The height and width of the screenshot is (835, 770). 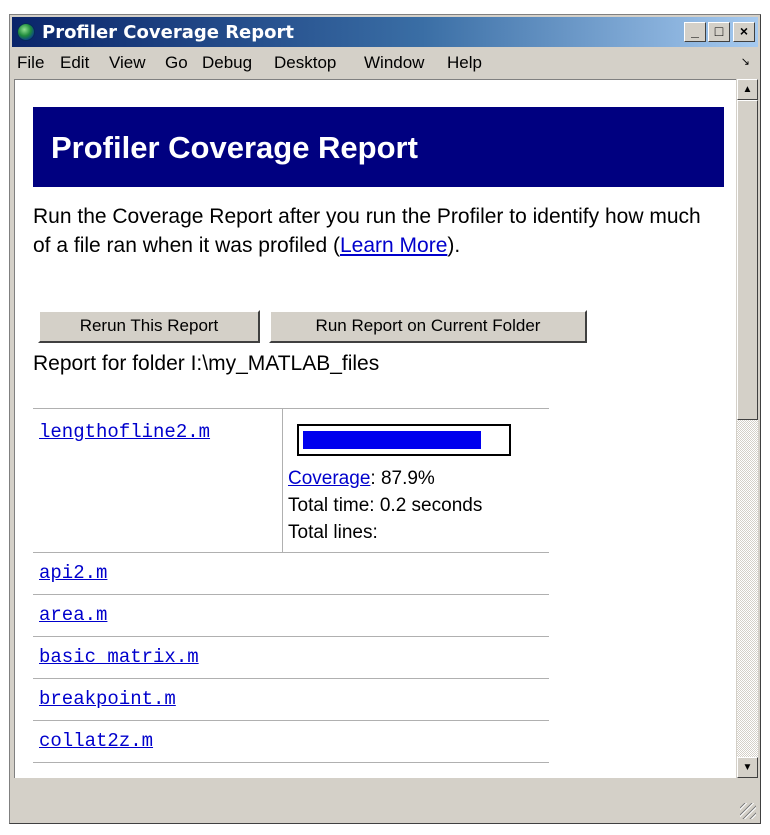 What do you see at coordinates (149, 326) in the screenshot?
I see `rerun-report-button: Rerun This Report` at bounding box center [149, 326].